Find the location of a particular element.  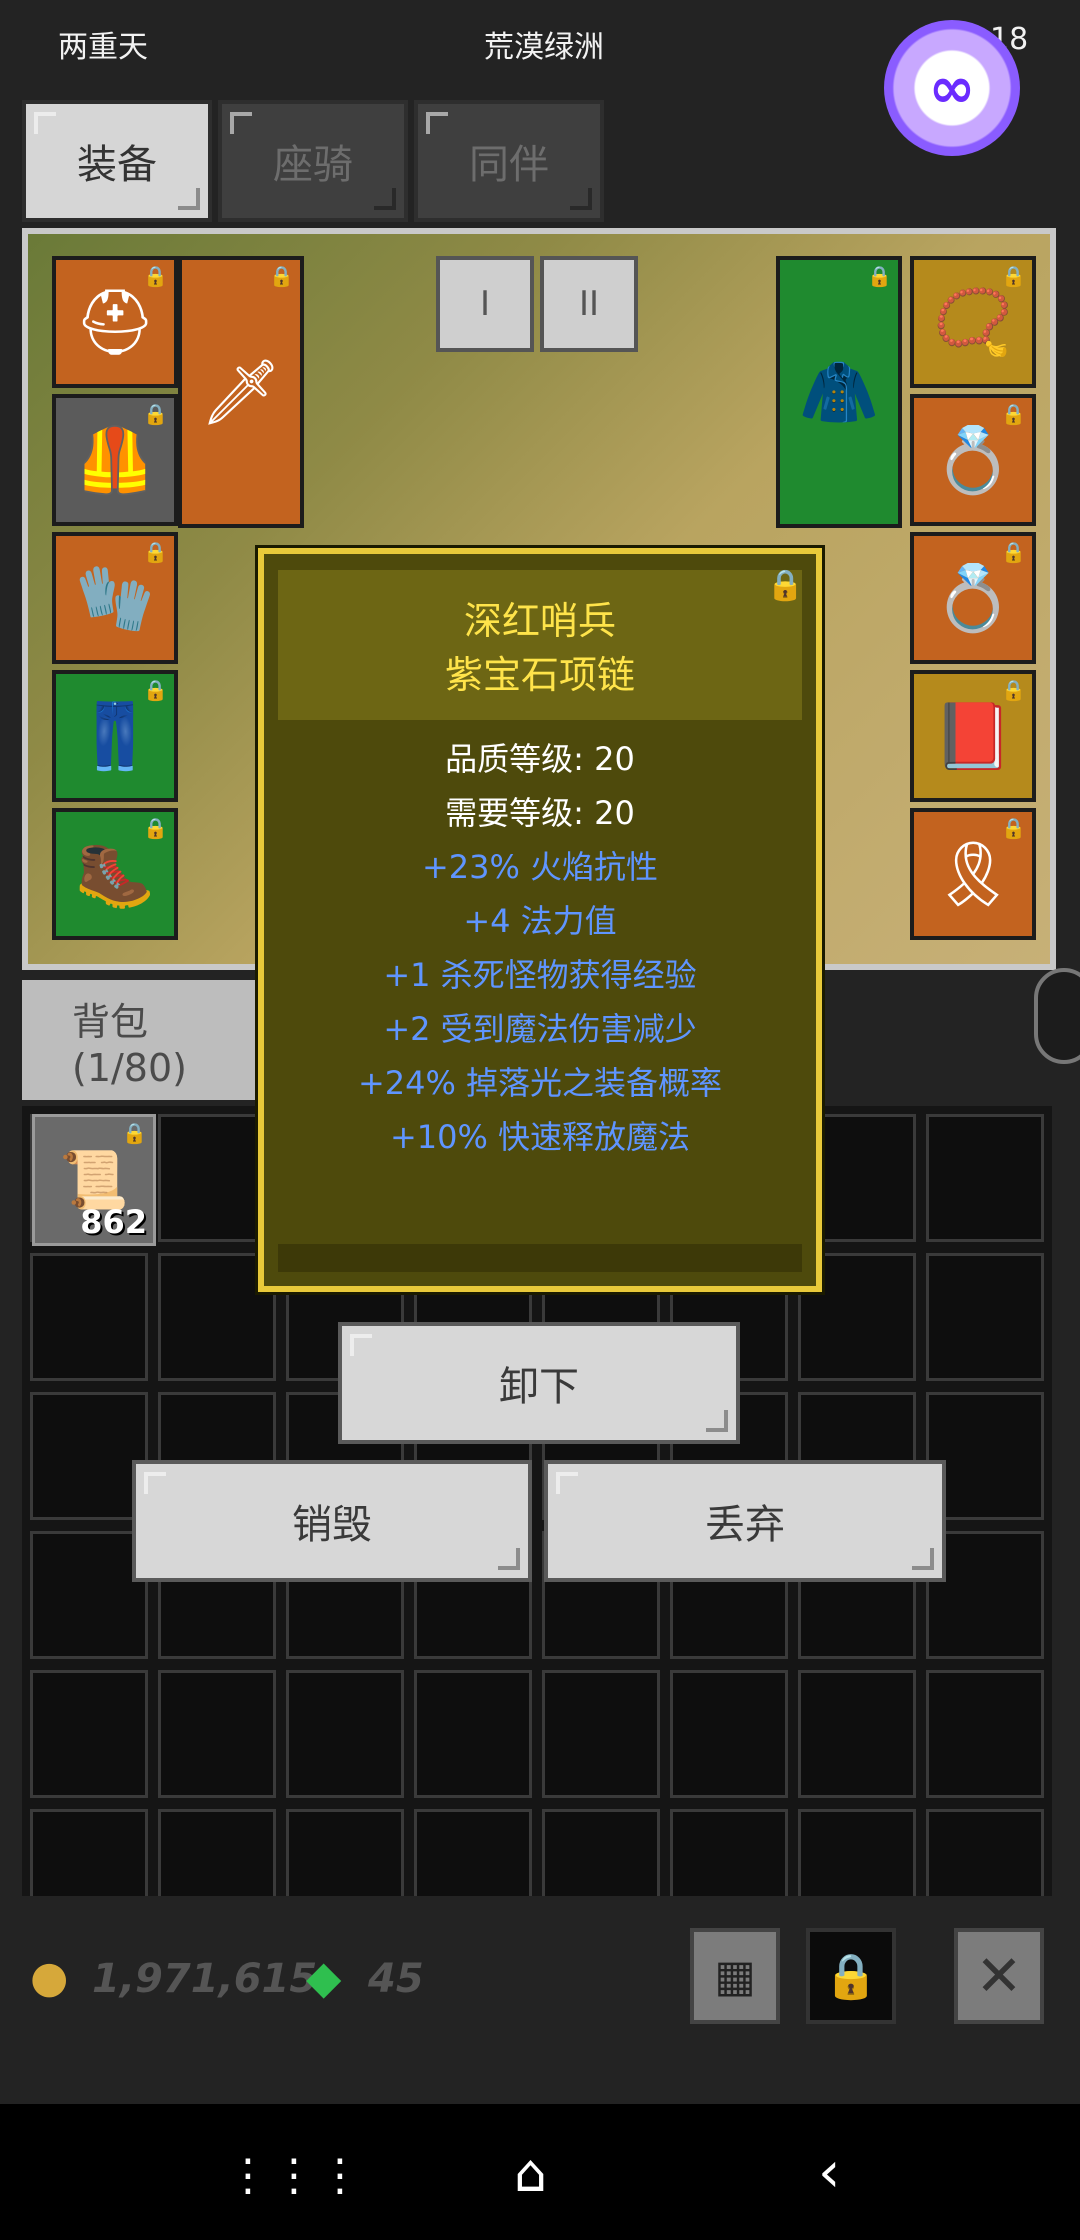

tab-bag: 背包 (1/80) is located at coordinates (142, 1040).